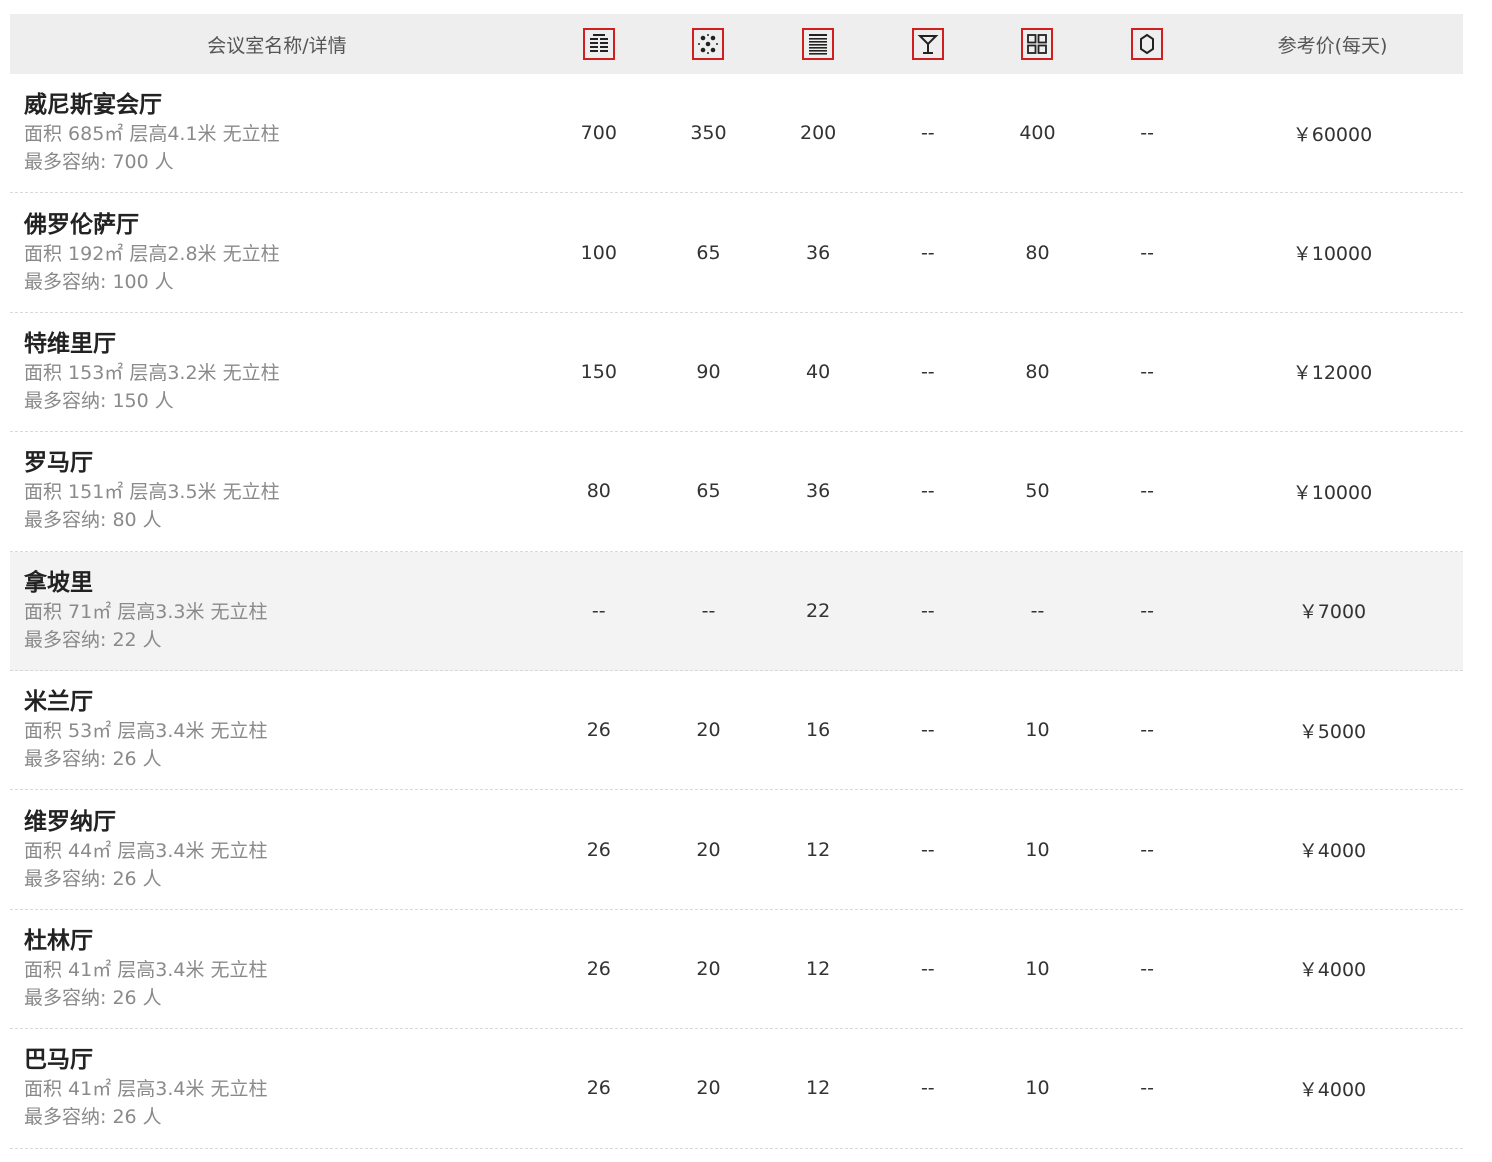 The image size is (1492, 1162). What do you see at coordinates (818, 730) in the screenshot?
I see `classroom-capacity: 16` at bounding box center [818, 730].